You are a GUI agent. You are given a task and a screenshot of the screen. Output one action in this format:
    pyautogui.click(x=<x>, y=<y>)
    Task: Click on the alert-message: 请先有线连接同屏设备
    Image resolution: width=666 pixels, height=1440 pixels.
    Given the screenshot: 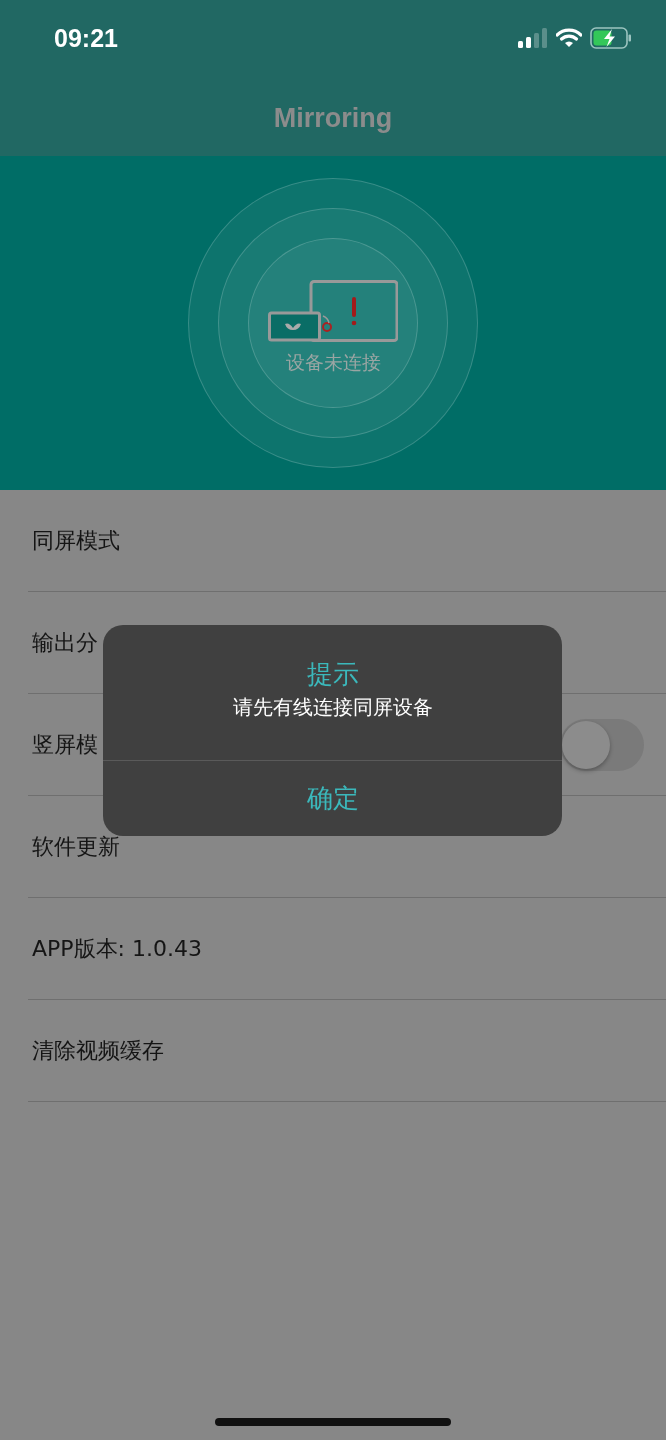 What is the action you would take?
    pyautogui.click(x=332, y=707)
    